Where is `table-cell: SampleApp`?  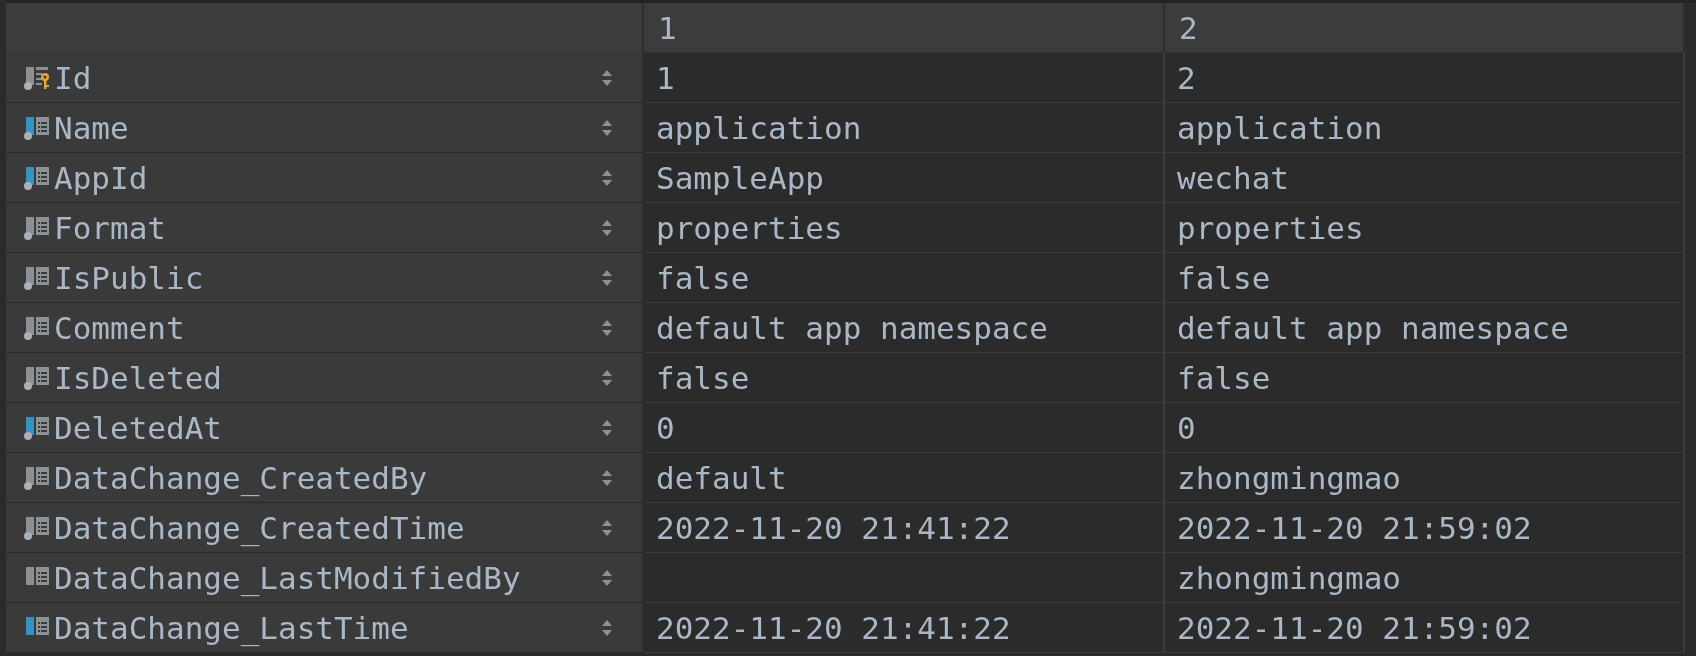
table-cell: SampleApp is located at coordinates (904, 178).